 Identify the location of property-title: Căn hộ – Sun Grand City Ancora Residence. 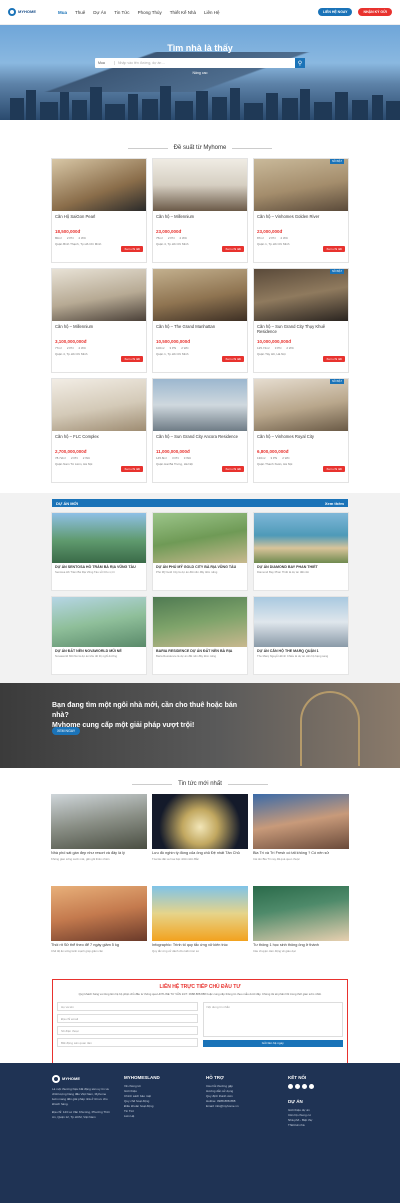
(197, 436).